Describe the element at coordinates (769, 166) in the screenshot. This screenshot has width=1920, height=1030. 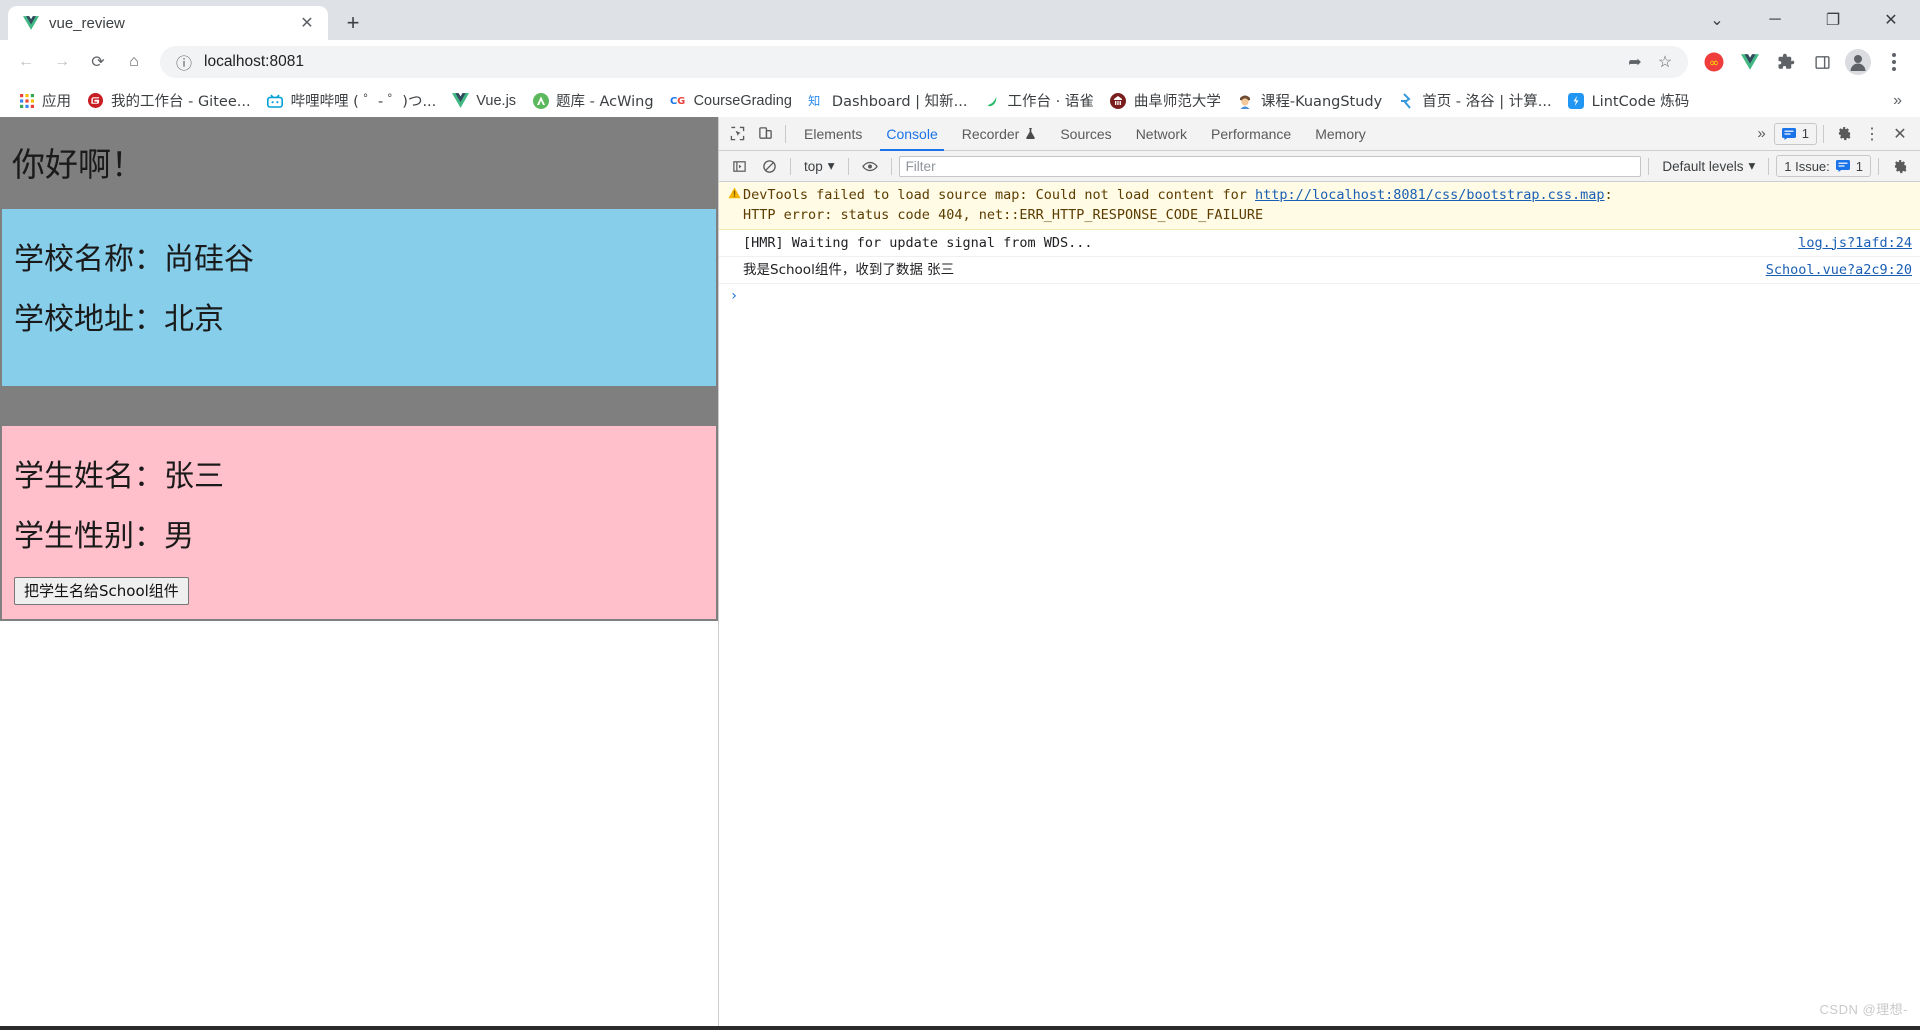
I see `clear-console-icon` at that location.